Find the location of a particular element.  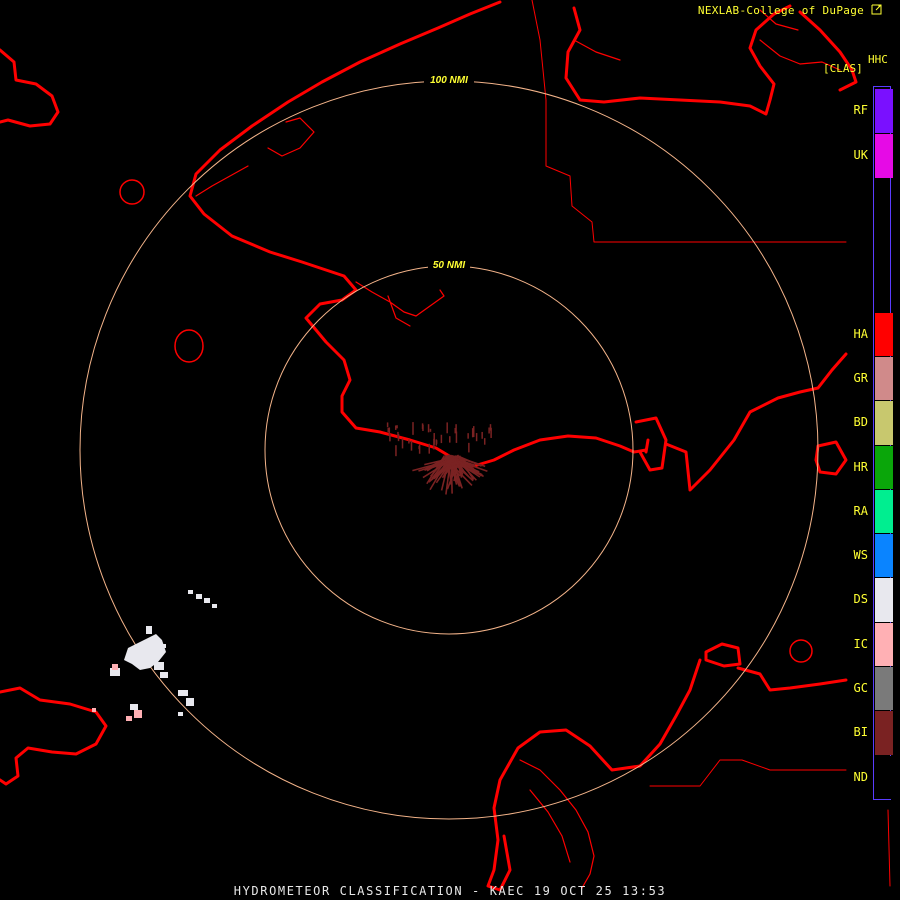

legend-label-ds: DS is located at coordinates (860, 599).